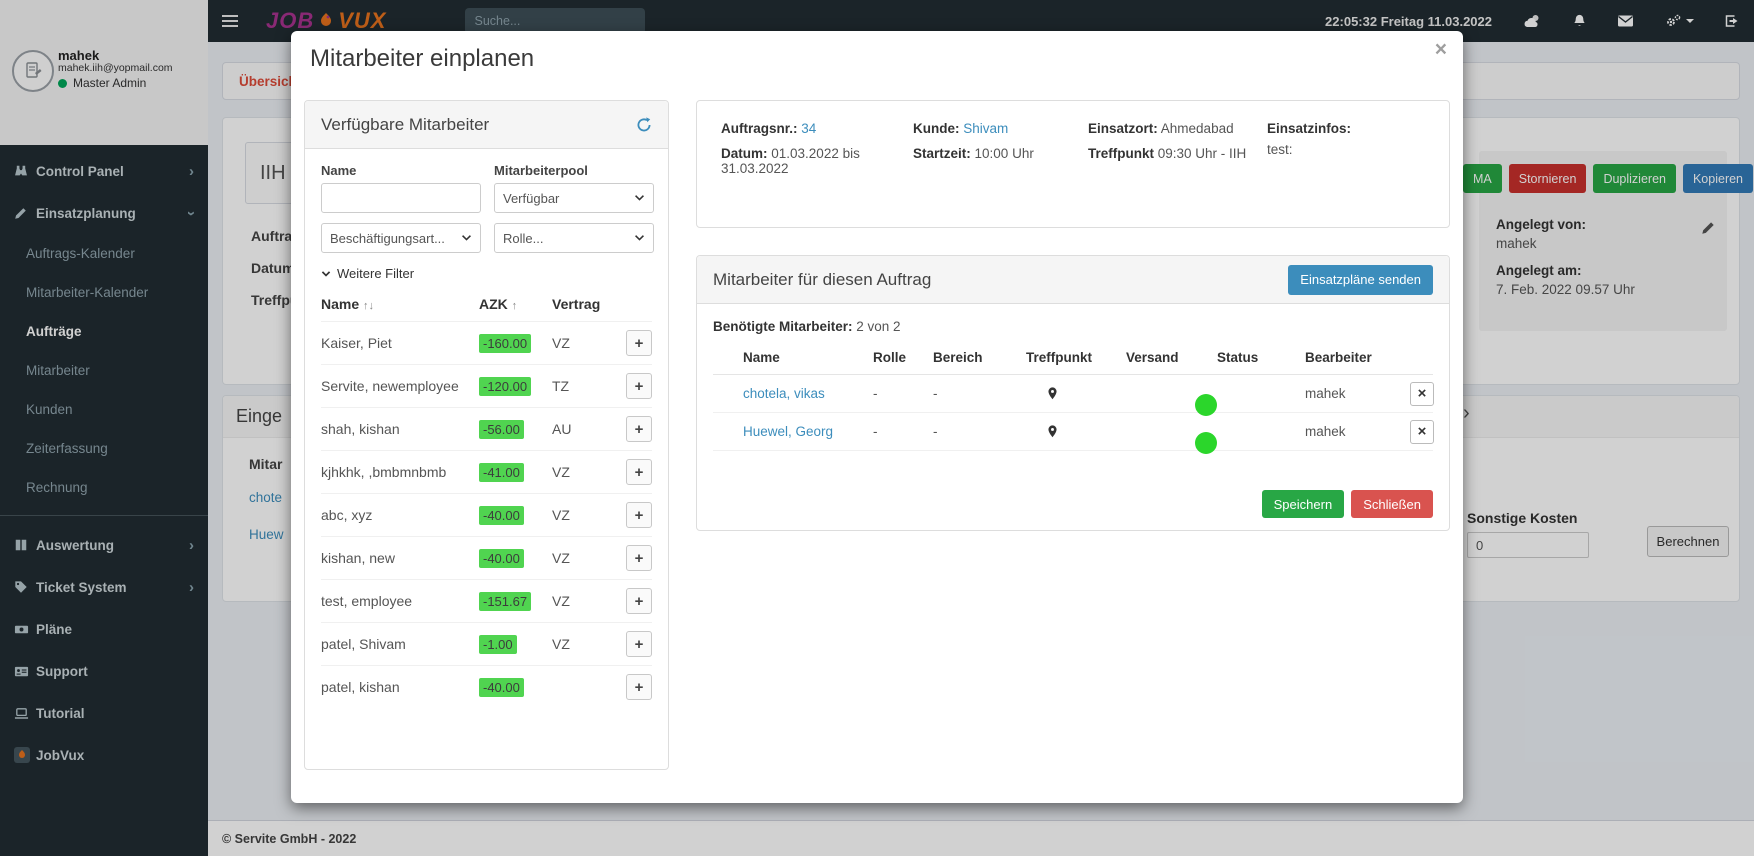  Describe the element at coordinates (505, 386) in the screenshot. I see `azk-badge: -120.00` at that location.